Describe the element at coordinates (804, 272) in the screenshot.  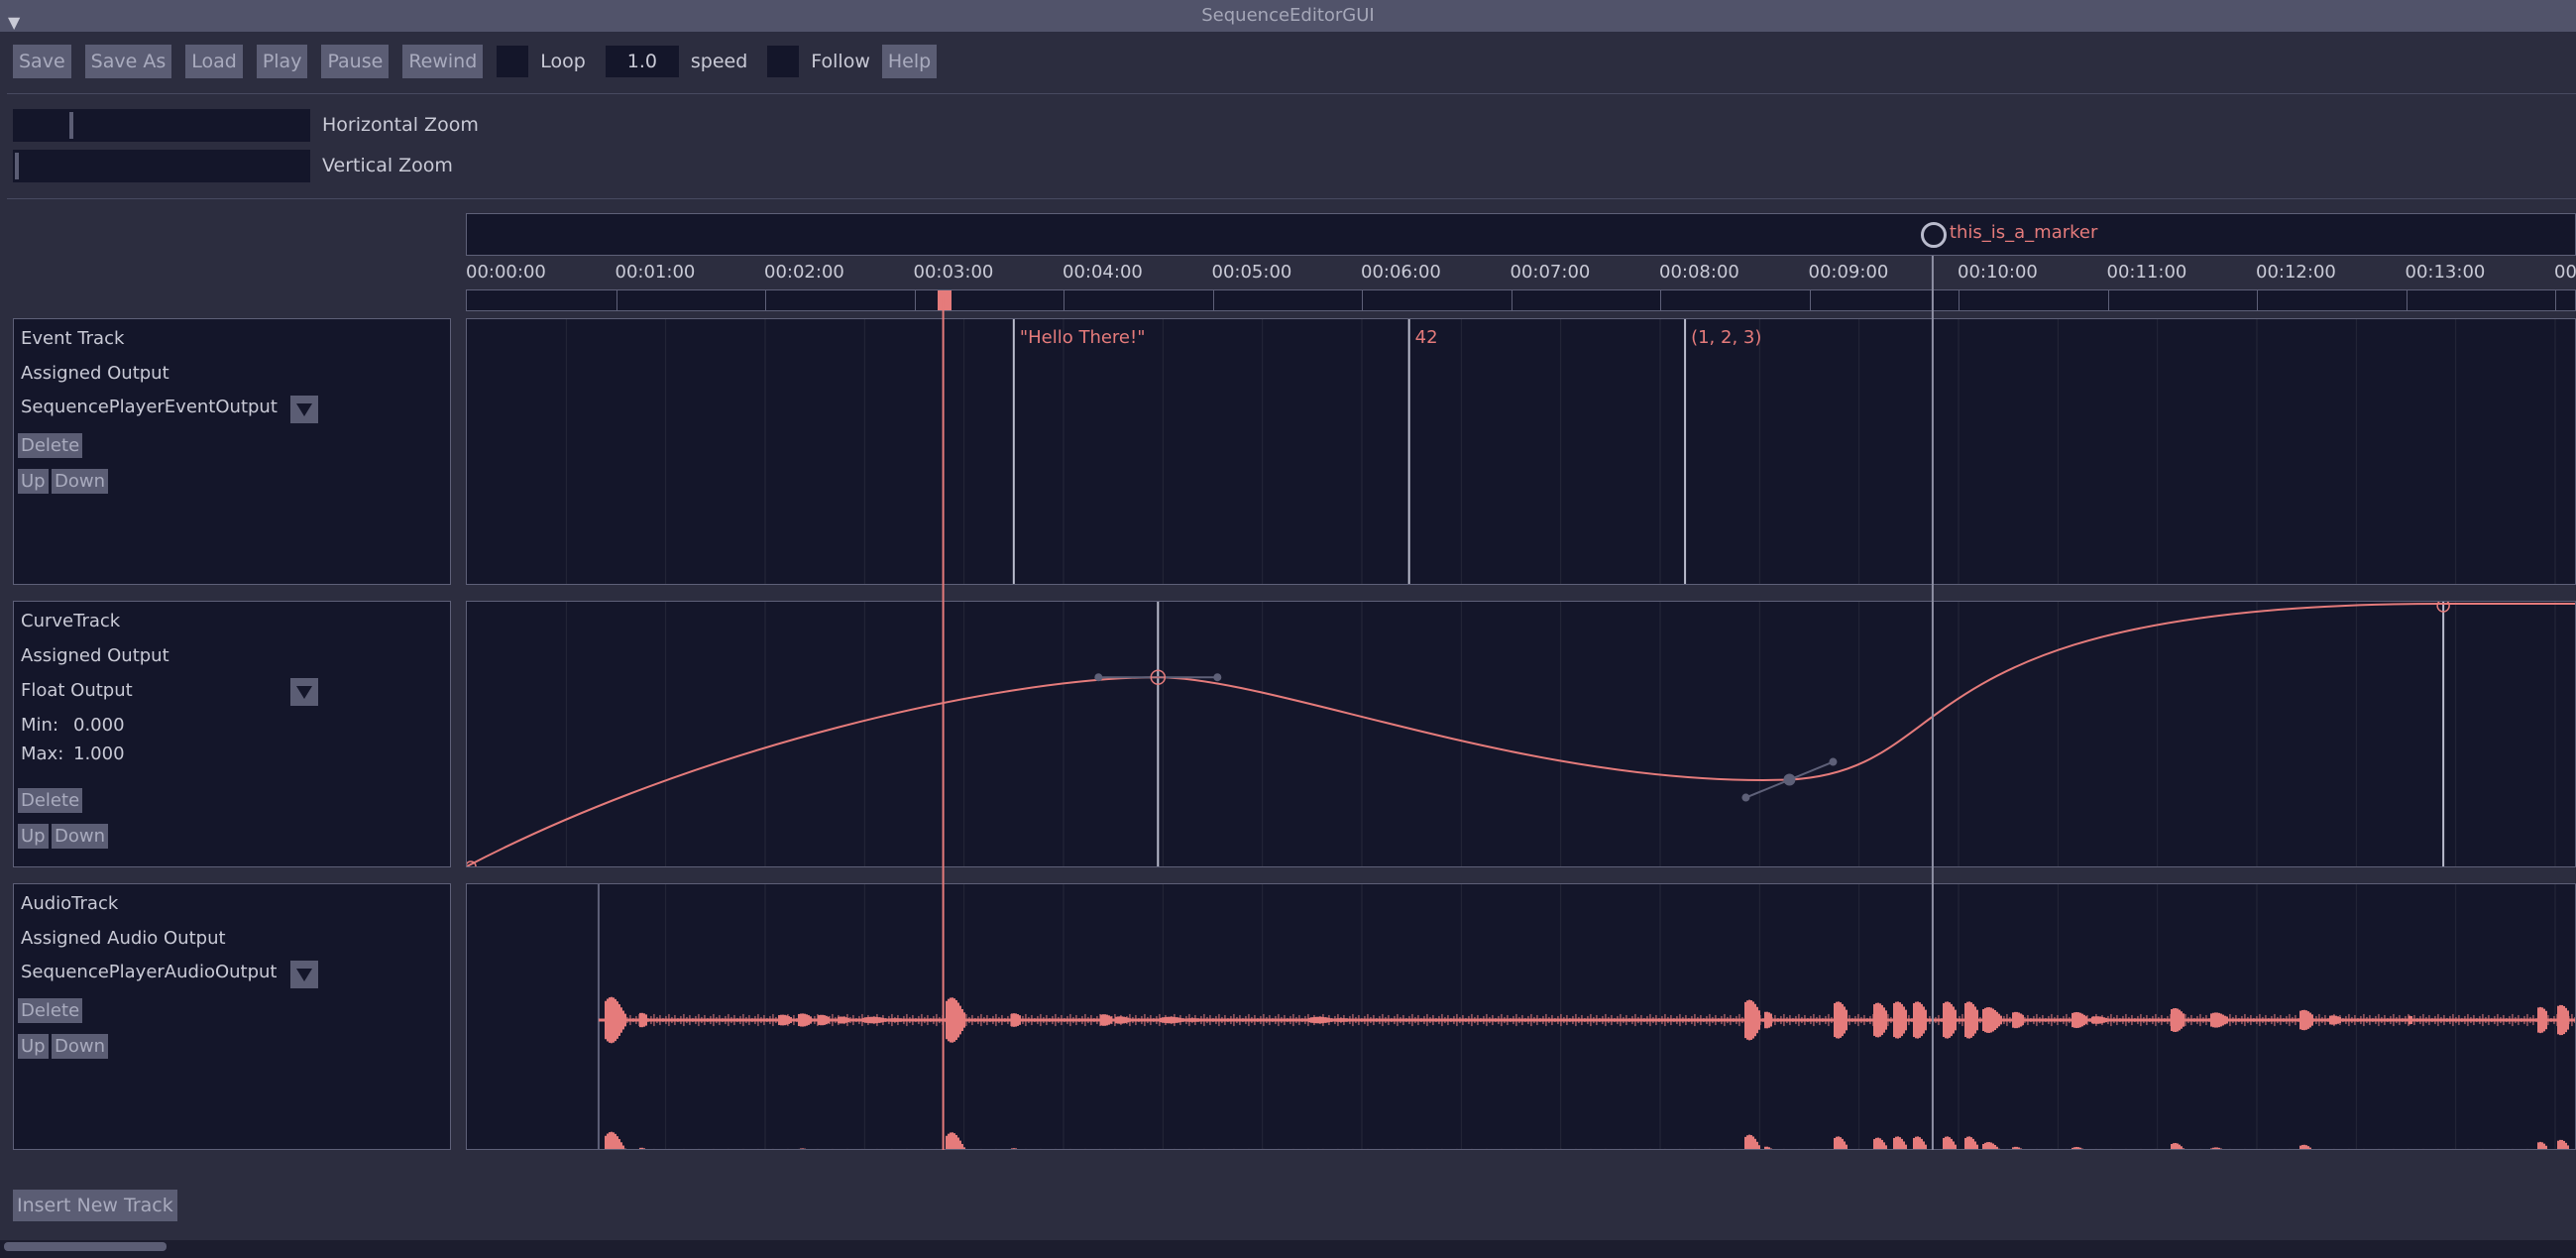
I see `timeline-label: 00:02:00` at that location.